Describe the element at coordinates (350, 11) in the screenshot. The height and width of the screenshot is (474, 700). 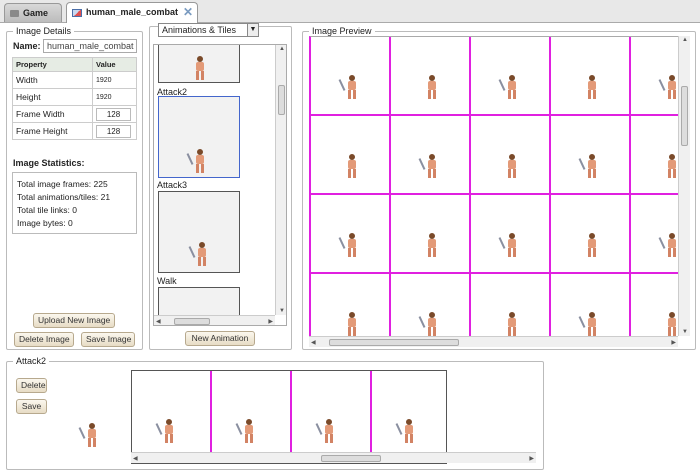
I see `tab-bar: Game human_male_combat ✕` at that location.